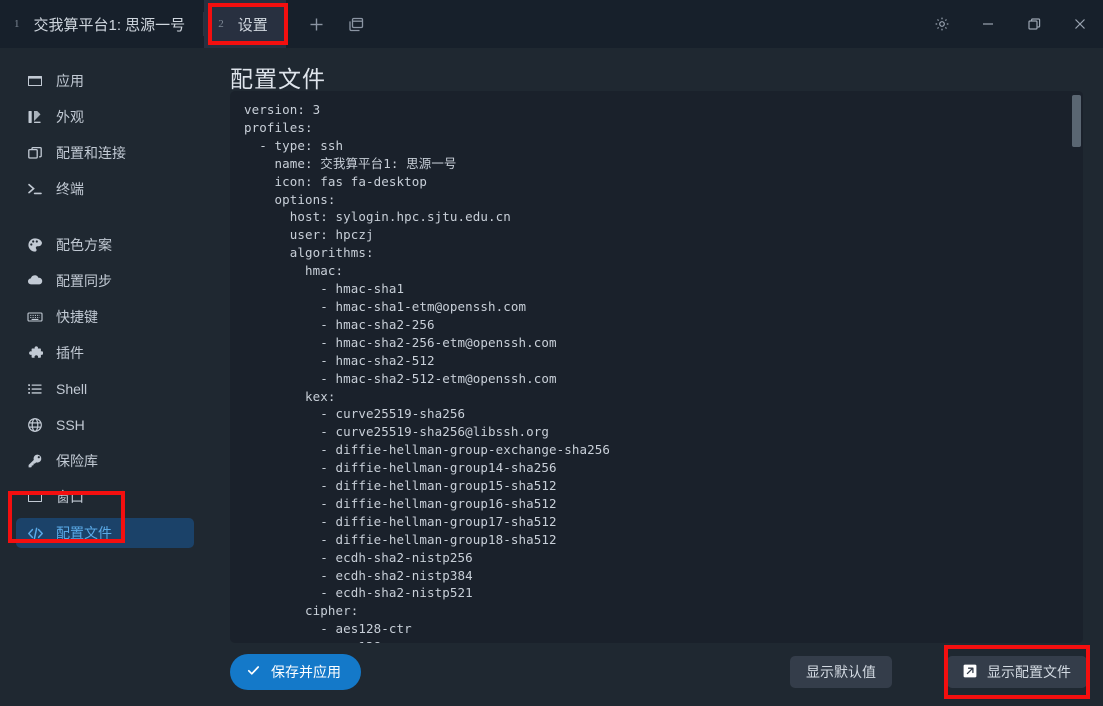 This screenshot has width=1103, height=706. Describe the element at coordinates (970, 672) in the screenshot. I see `external-link-icon` at that location.